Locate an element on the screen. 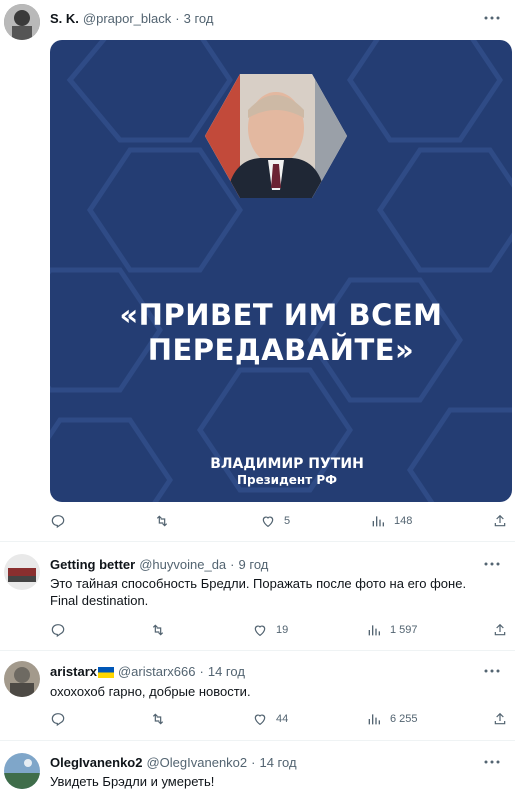  timestamp: 3 год is located at coordinates (199, 18).